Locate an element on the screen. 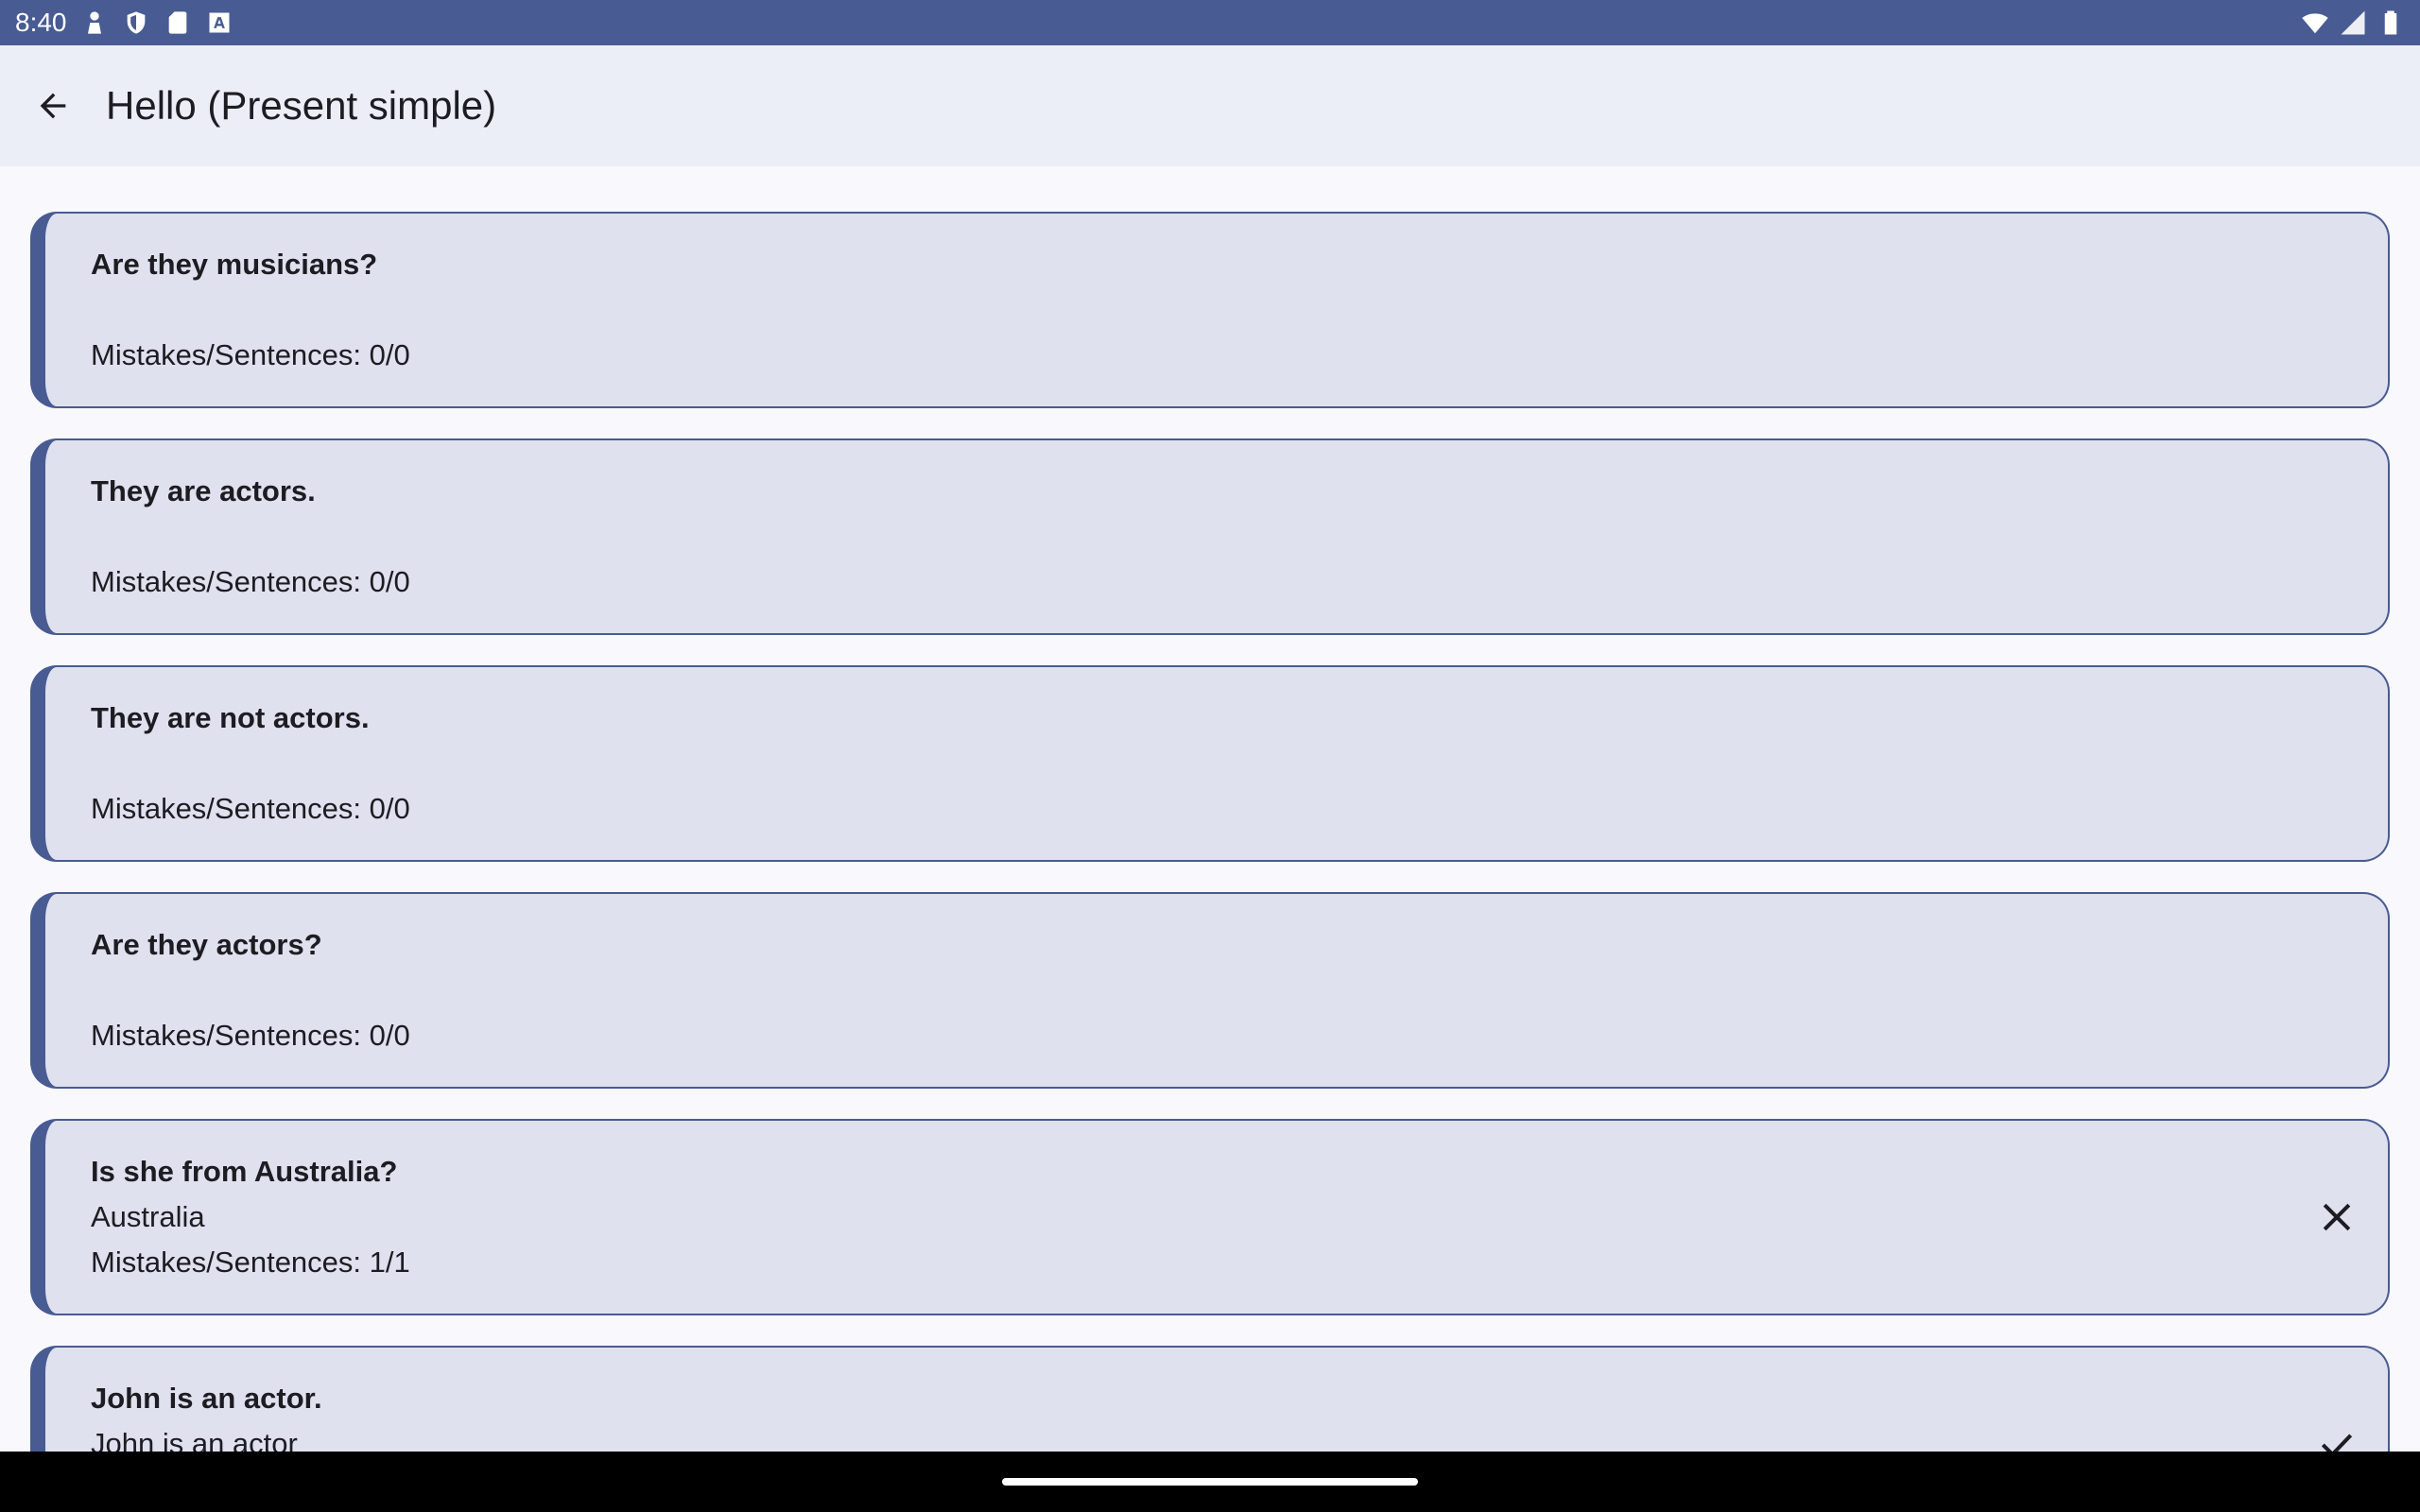 This screenshot has width=2420, height=1512. battery-icon is located at coordinates (2390, 22).